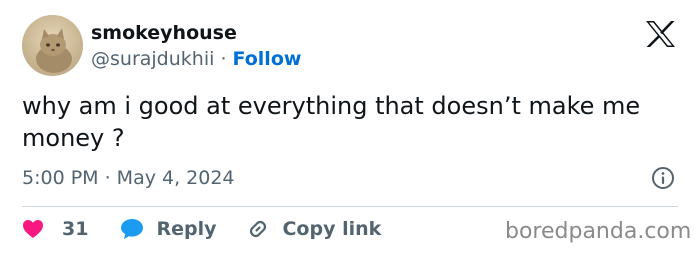 This screenshot has width=700, height=256. What do you see at coordinates (152, 59) in the screenshot?
I see `user-handle: @surajdukhii` at bounding box center [152, 59].